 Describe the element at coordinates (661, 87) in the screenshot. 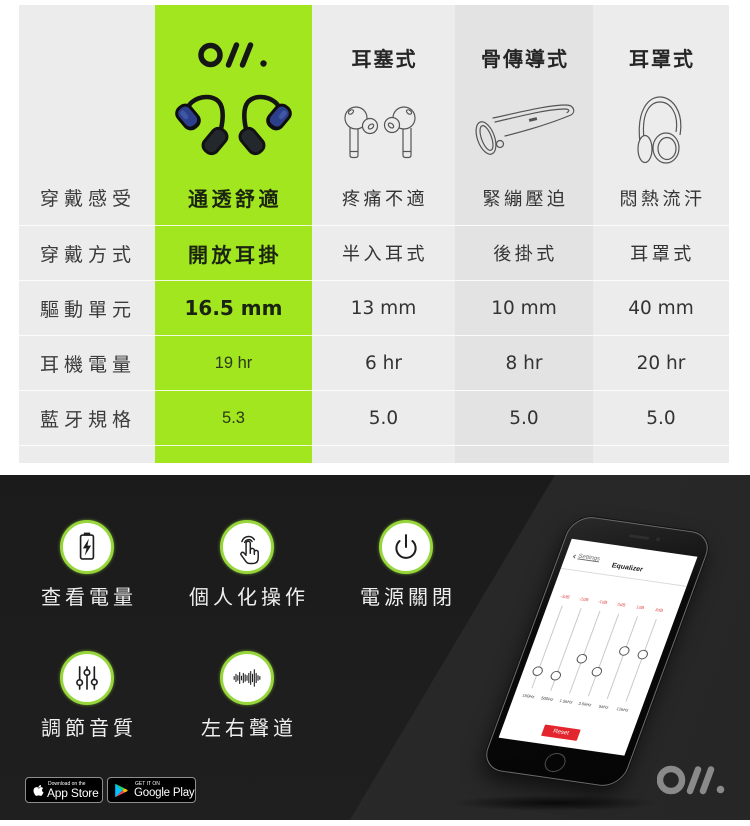

I see `header-cell-over-ear: 耳罩式` at that location.